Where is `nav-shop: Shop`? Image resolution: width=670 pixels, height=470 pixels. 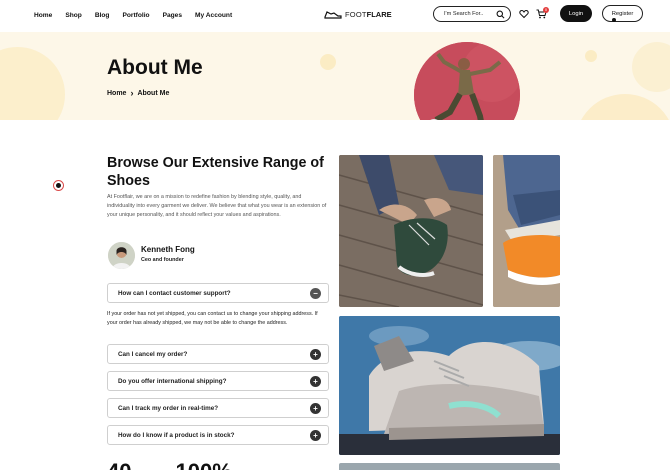 nav-shop: Shop is located at coordinates (73, 15).